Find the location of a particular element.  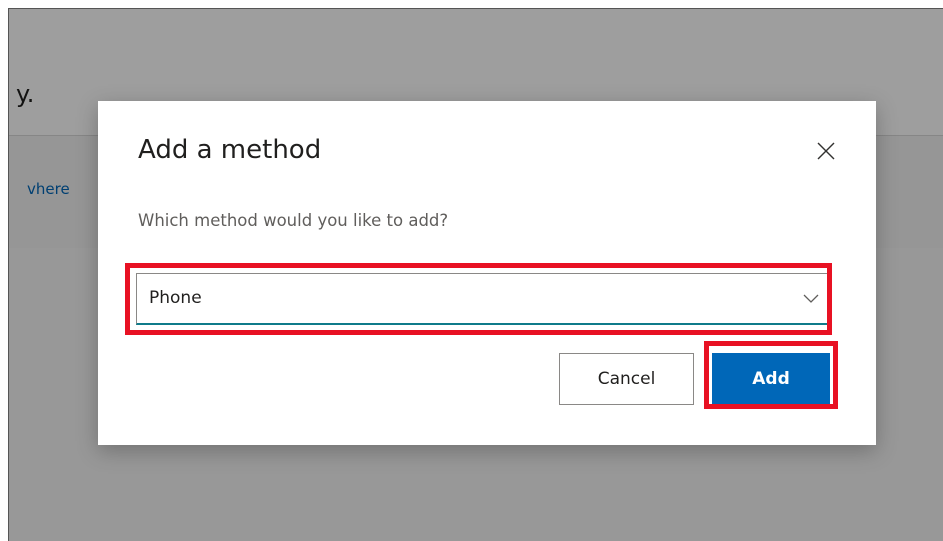

dialog-title: Add a method is located at coordinates (230, 150).